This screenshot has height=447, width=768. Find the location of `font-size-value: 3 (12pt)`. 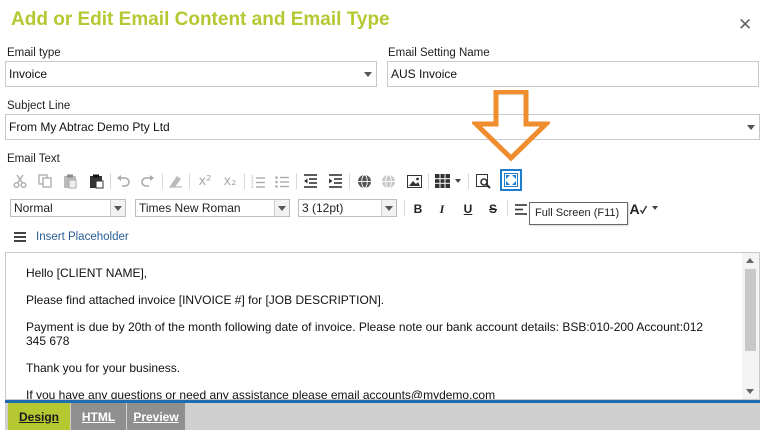

font-size-value: 3 (12pt) is located at coordinates (323, 208).